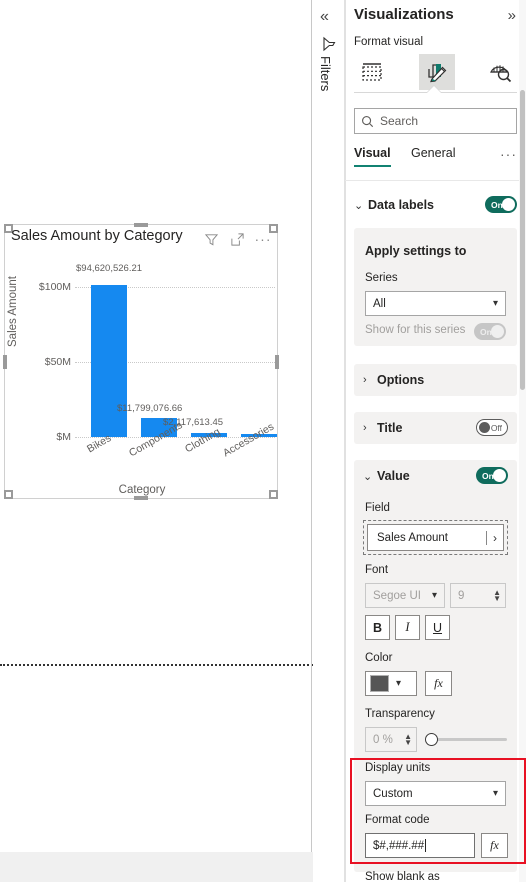 This screenshot has width=526, height=882. Describe the element at coordinates (435, 303) in the screenshot. I see `series-dropdown: All ▾` at that location.